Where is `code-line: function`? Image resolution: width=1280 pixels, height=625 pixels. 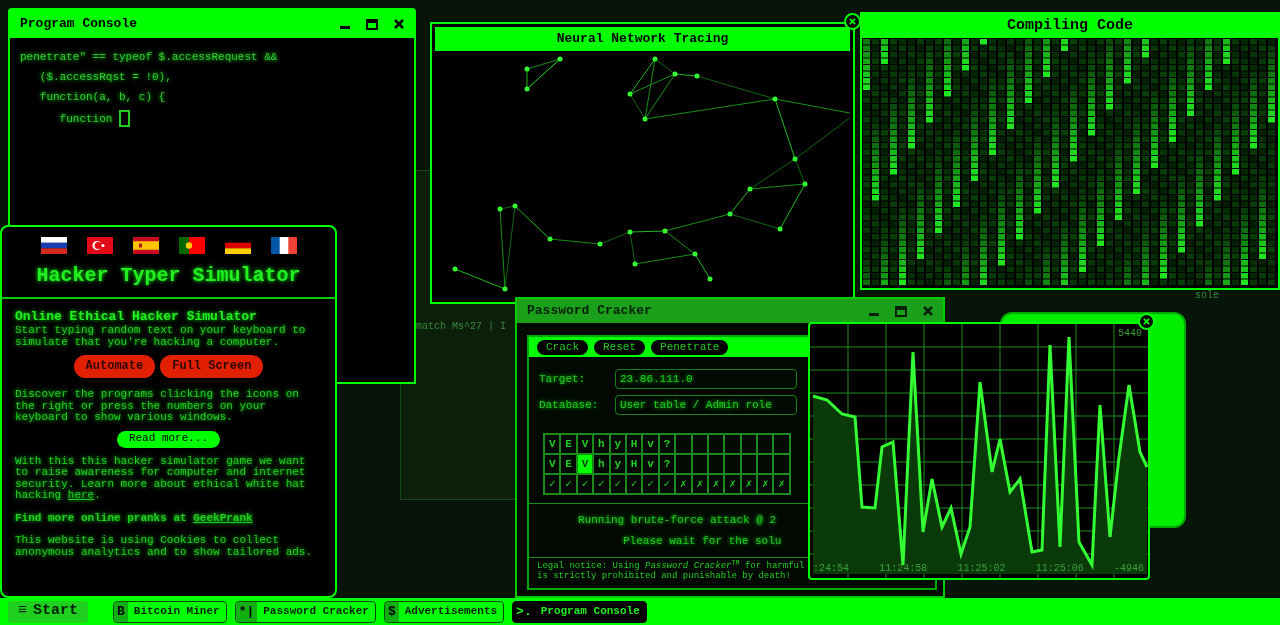 code-line: function is located at coordinates (85, 118).